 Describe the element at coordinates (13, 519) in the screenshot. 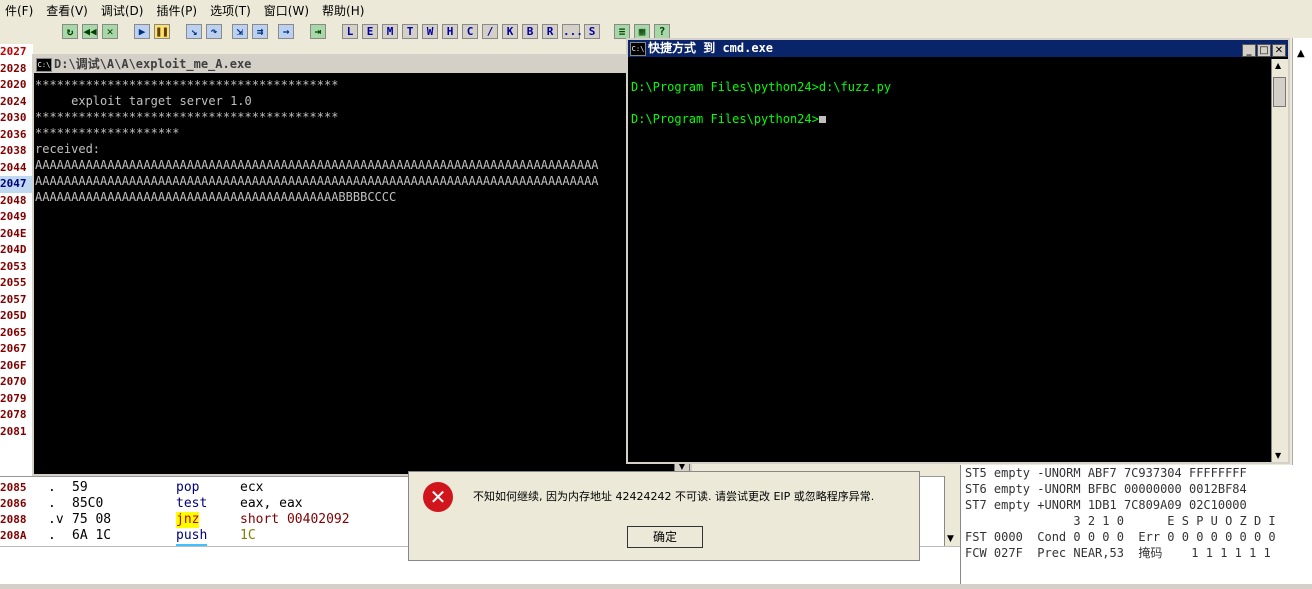

I see `disasm-address: 2088` at that location.